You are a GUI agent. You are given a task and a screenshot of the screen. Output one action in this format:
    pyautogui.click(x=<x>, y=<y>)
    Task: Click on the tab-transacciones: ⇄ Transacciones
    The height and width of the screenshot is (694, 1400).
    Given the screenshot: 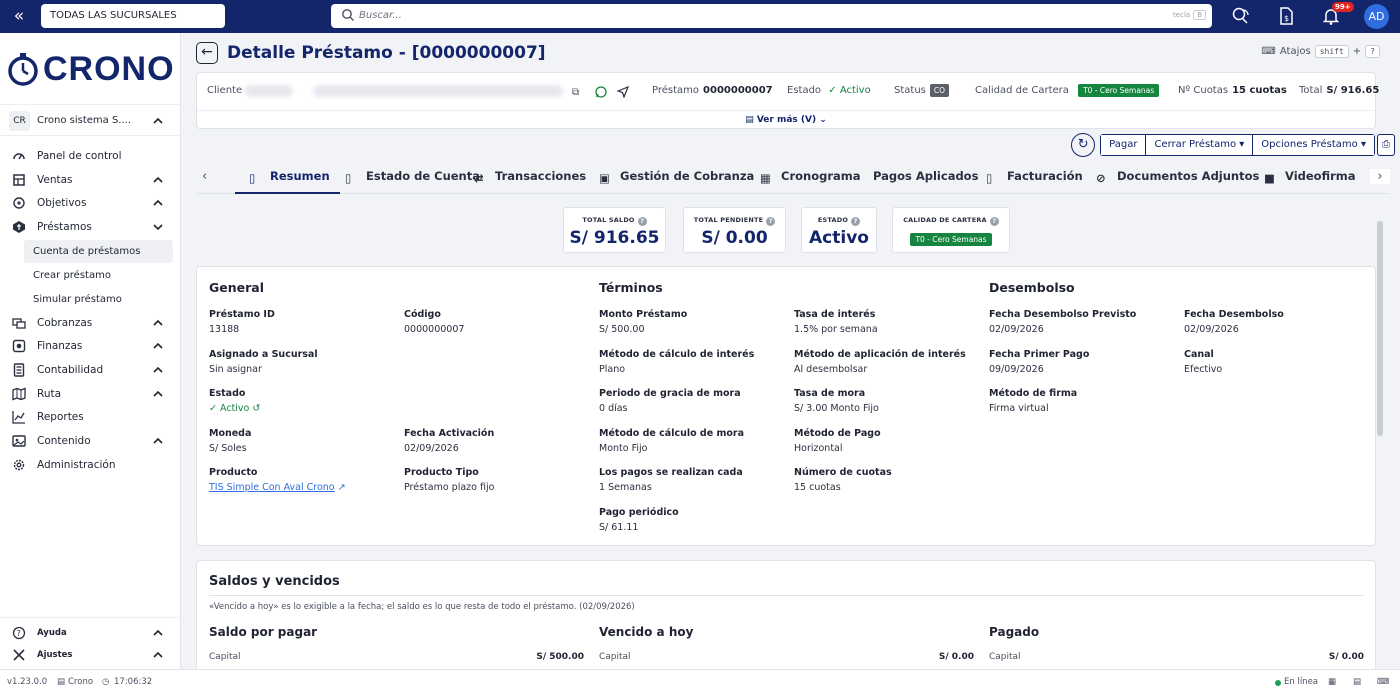 What is the action you would take?
    pyautogui.click(x=530, y=177)
    